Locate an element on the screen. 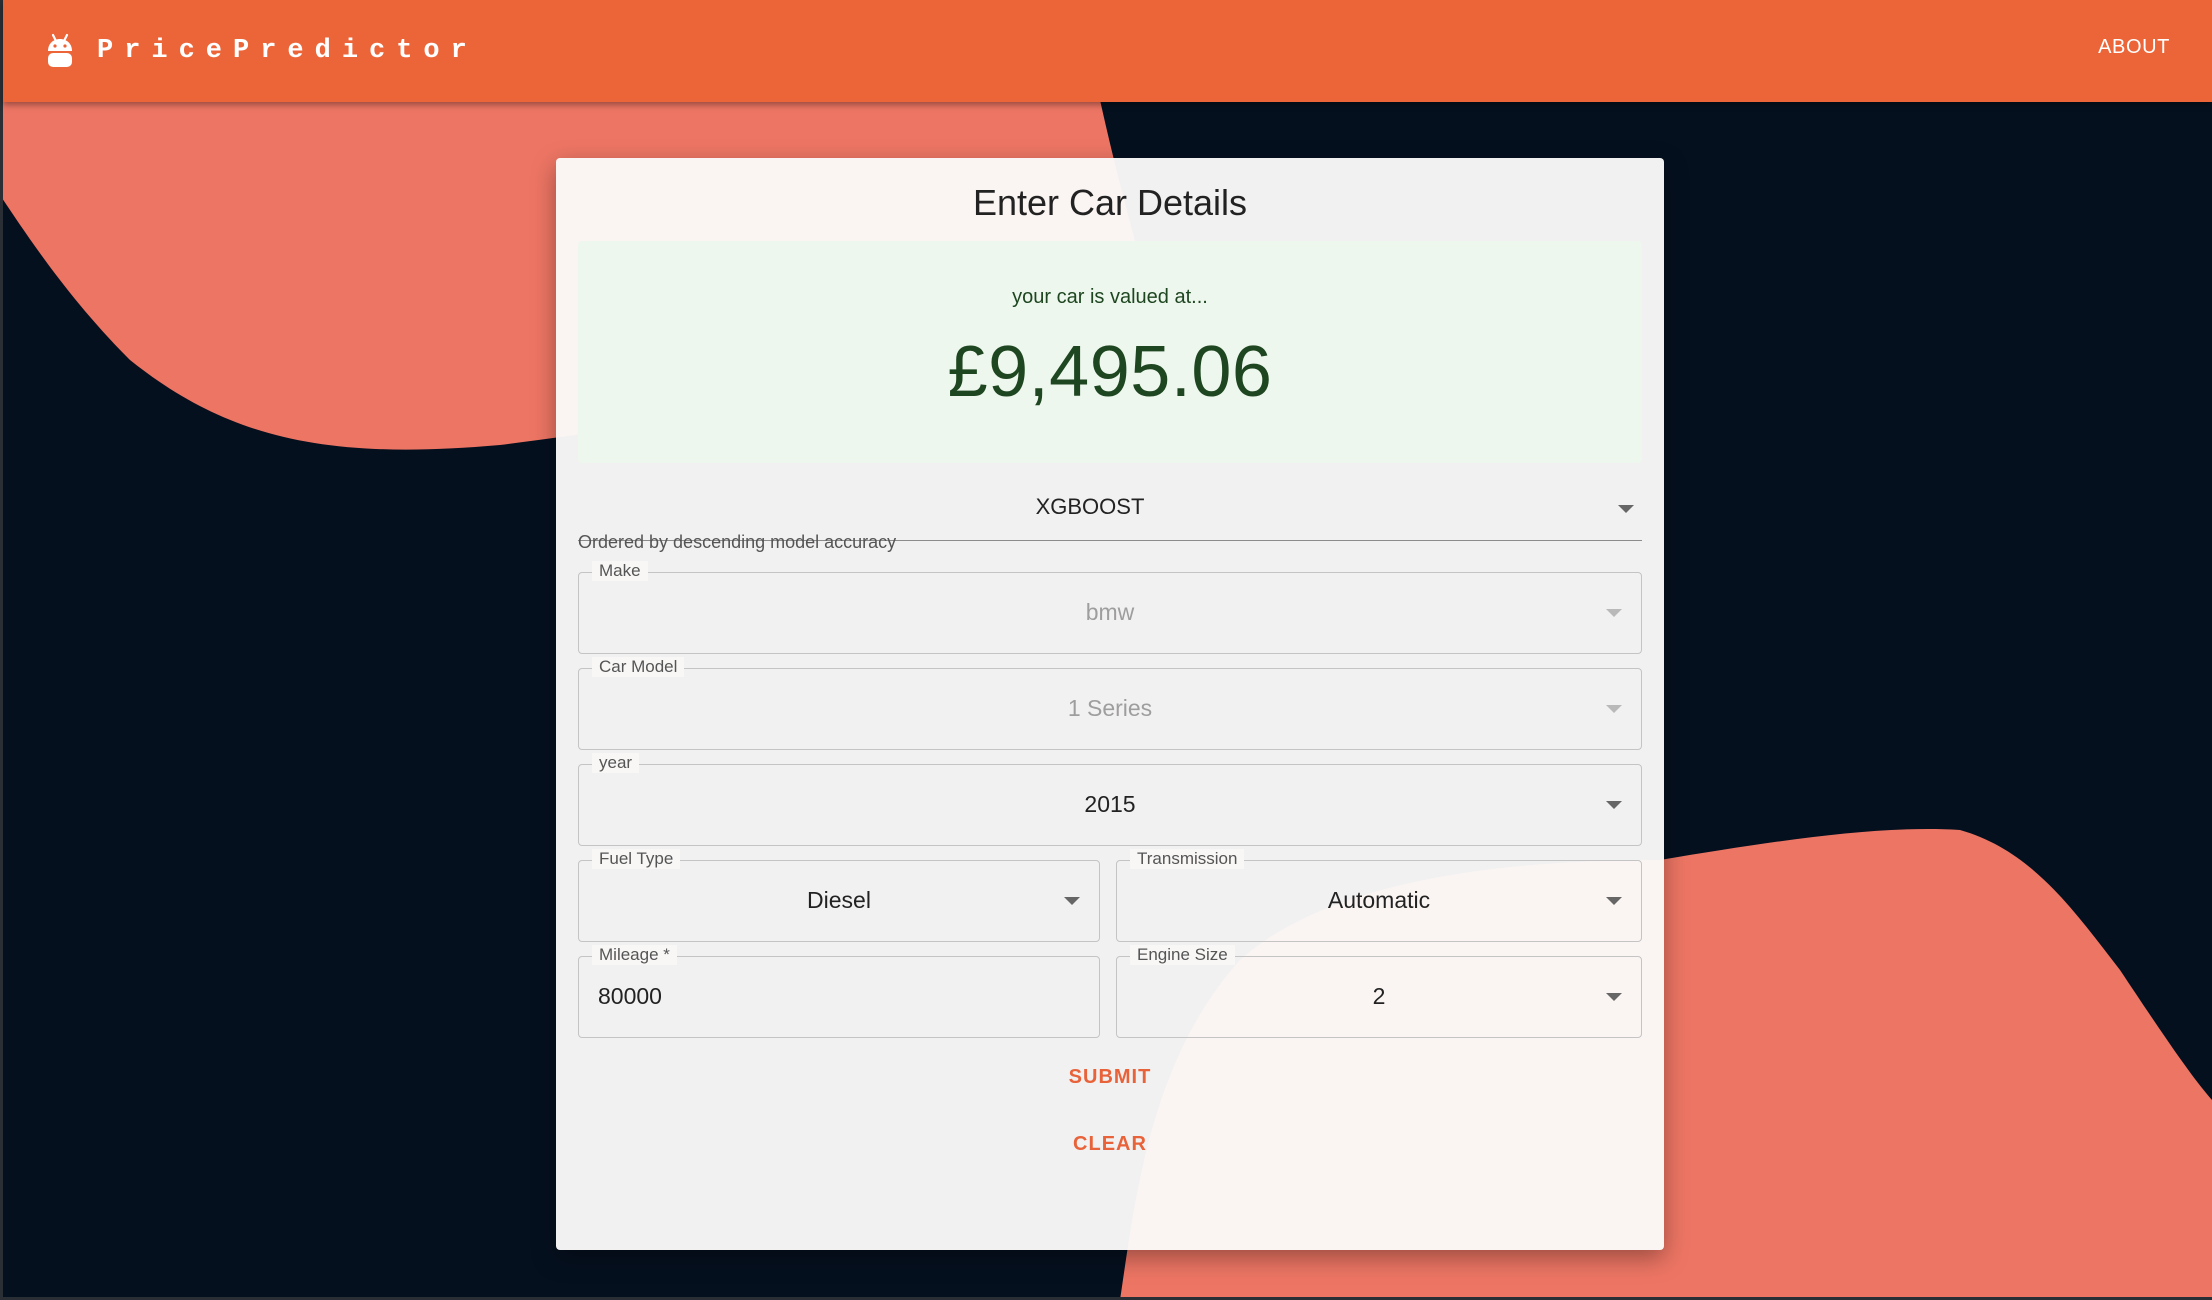 The image size is (2212, 1300). year-select: year 2015 is located at coordinates (1110, 799).